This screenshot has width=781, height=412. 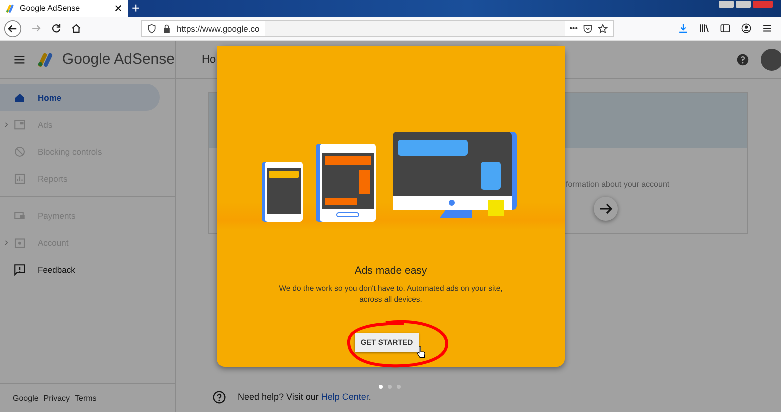 I want to click on library-icon, so click(x=704, y=28).